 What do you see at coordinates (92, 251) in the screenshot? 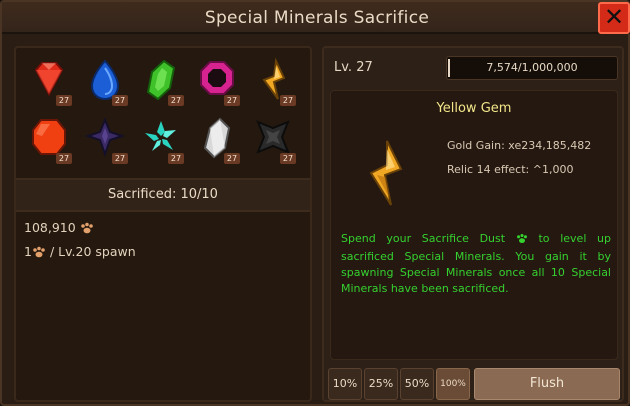
I see `spawn-rate-label: / Lv.20 spawn` at bounding box center [92, 251].